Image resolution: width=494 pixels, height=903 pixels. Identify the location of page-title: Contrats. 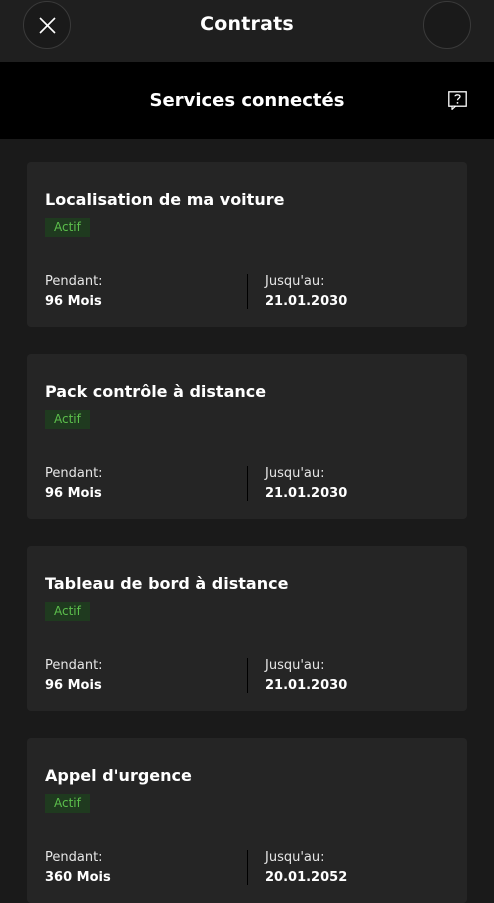
(247, 24).